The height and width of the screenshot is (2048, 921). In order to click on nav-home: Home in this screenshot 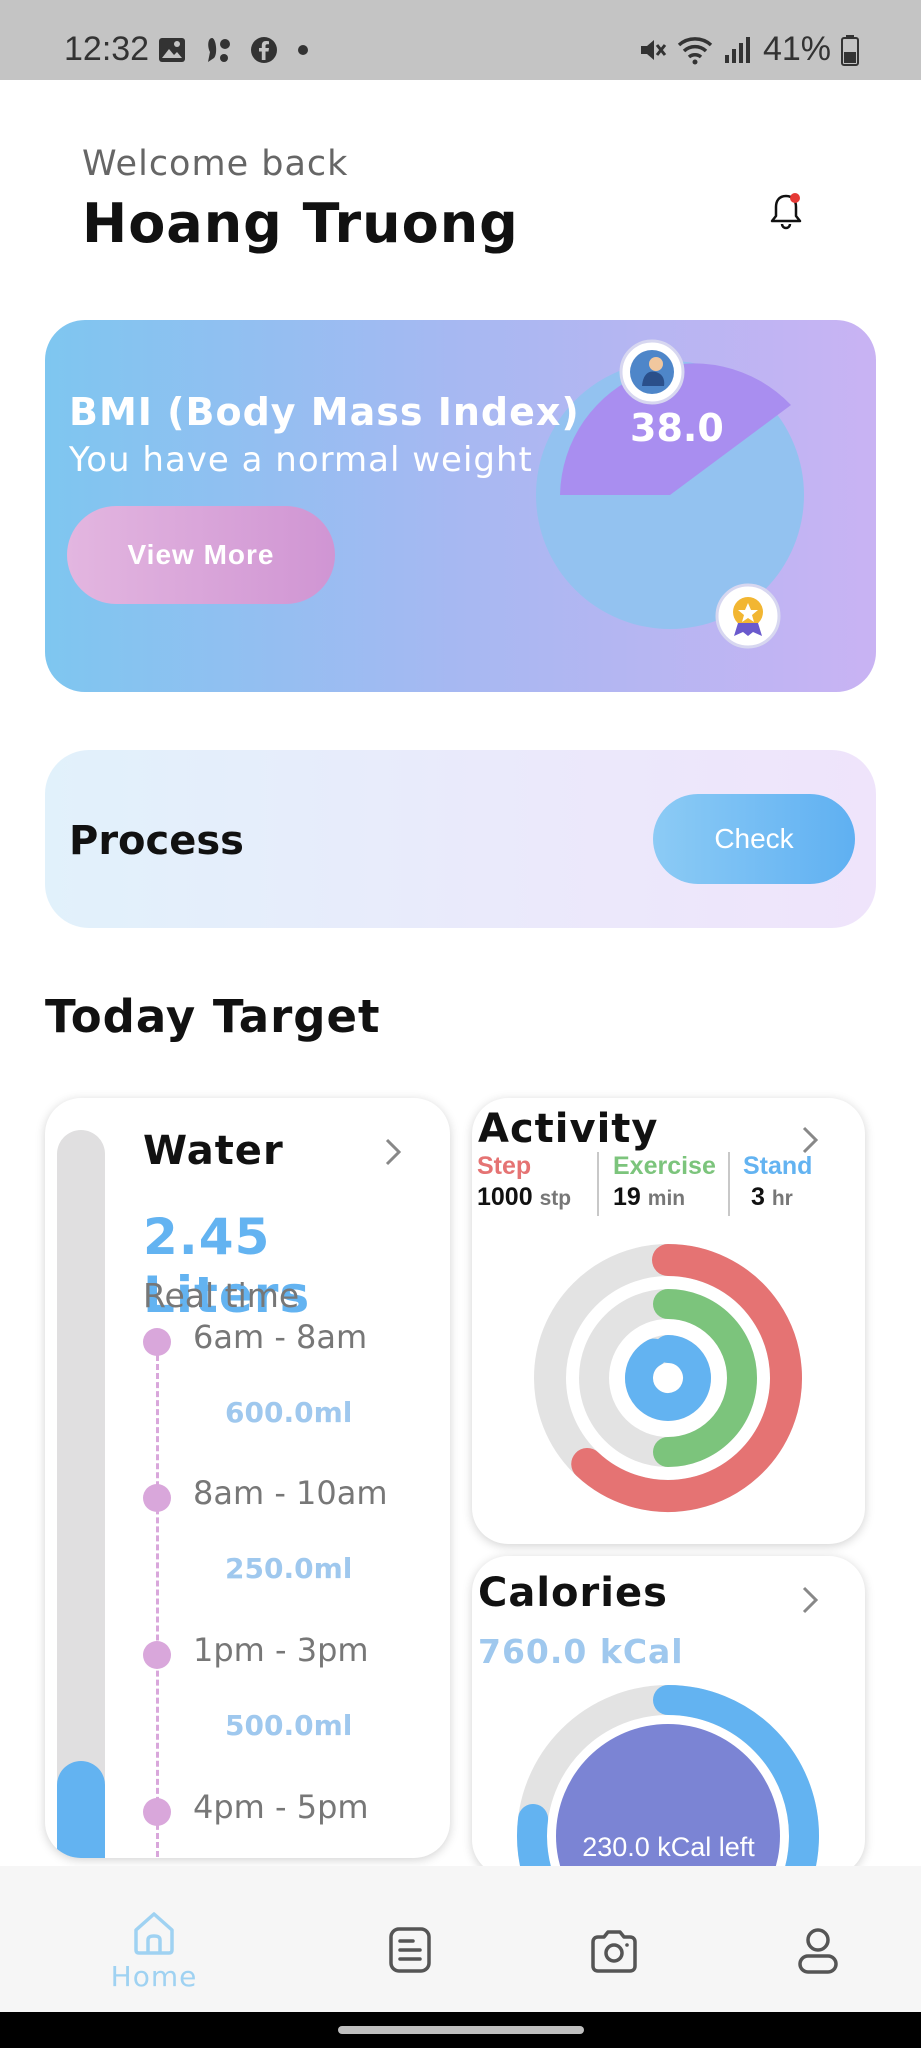, I will do `click(154, 1939)`.